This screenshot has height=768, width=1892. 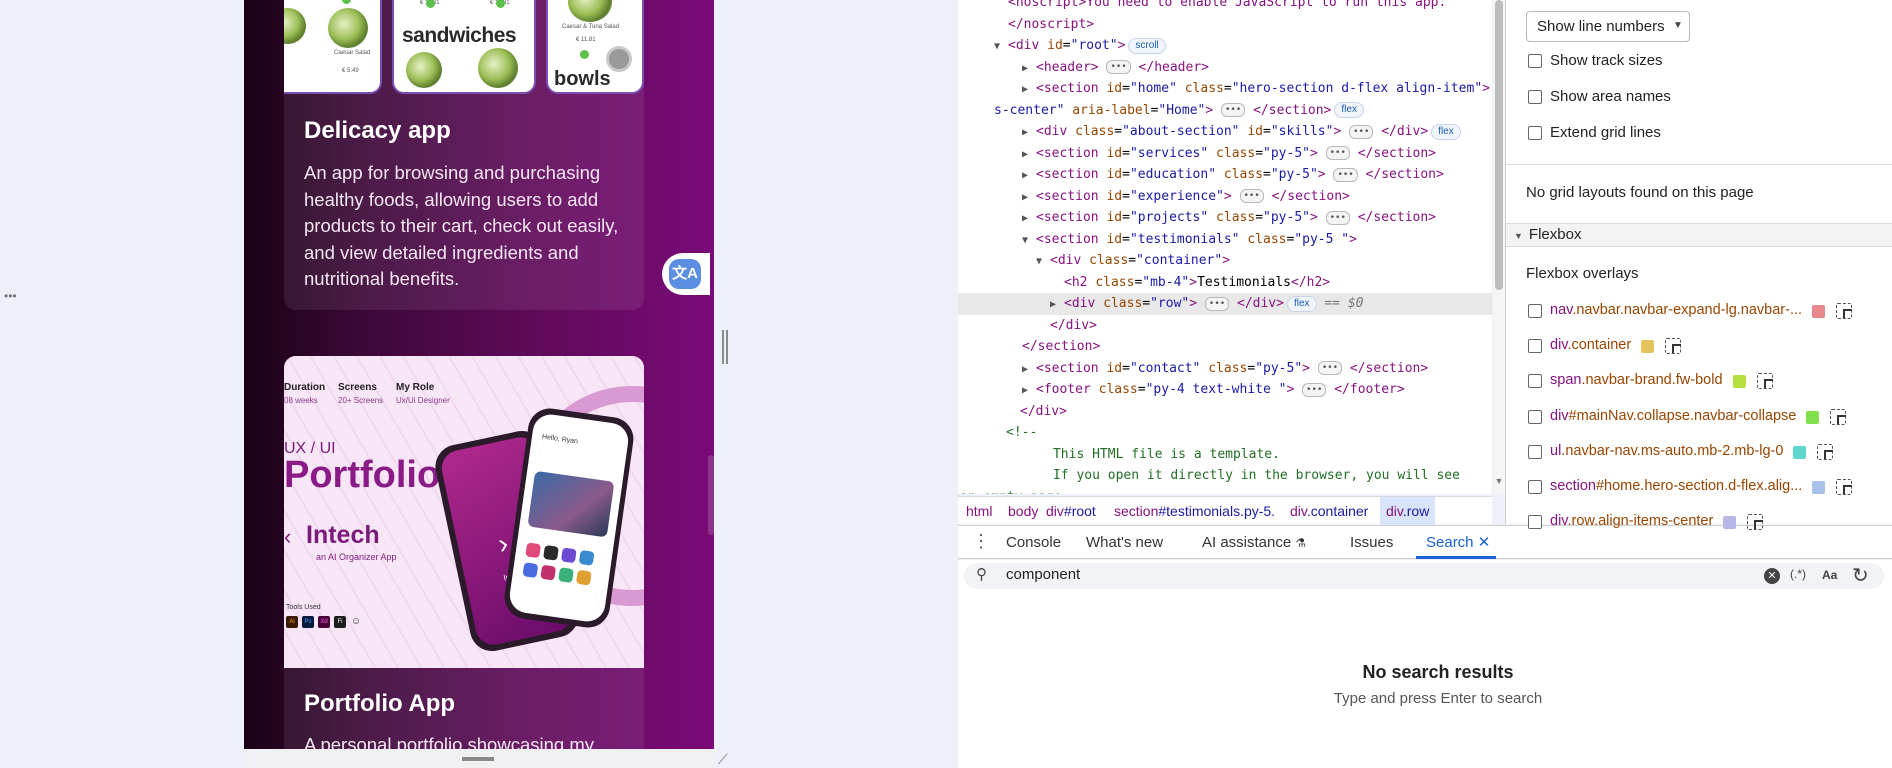 What do you see at coordinates (1450, 542) in the screenshot?
I see `tab-label: Search` at bounding box center [1450, 542].